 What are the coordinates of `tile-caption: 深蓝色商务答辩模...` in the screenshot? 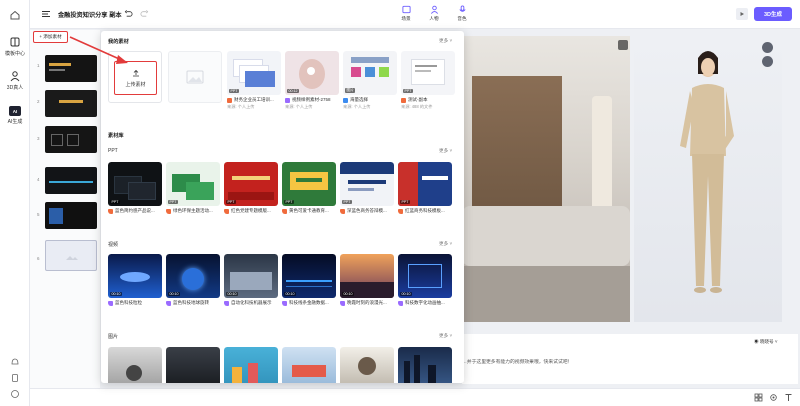 It's located at (367, 210).